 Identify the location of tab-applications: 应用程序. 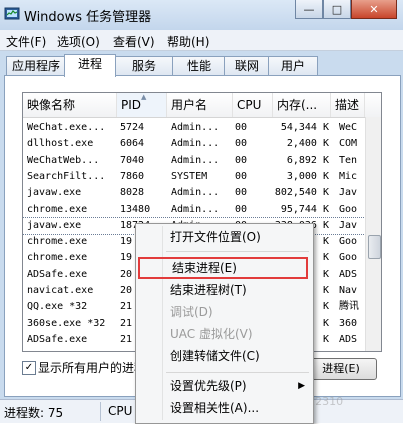
(36, 66).